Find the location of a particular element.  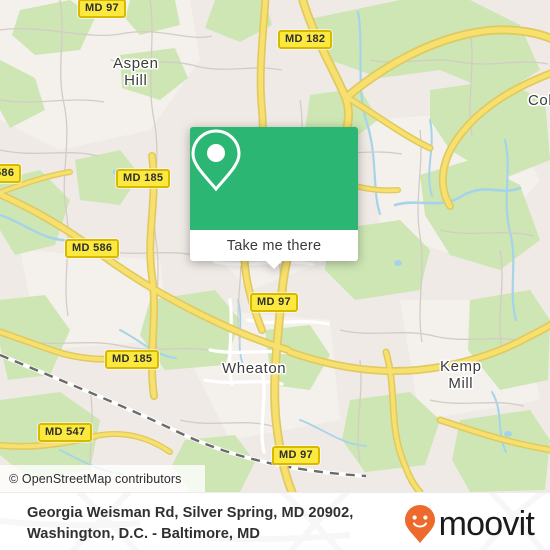

highway-shield-md-185-lower: MD 185 is located at coordinates (132, 359).